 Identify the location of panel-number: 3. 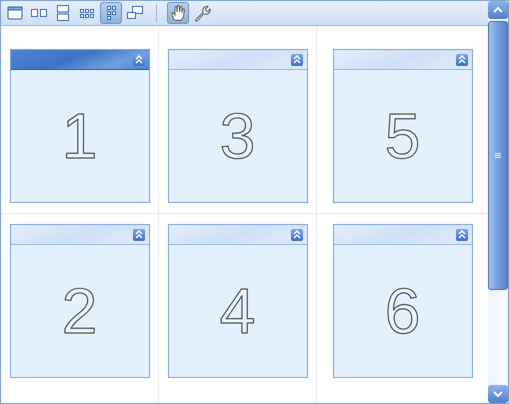
(238, 136).